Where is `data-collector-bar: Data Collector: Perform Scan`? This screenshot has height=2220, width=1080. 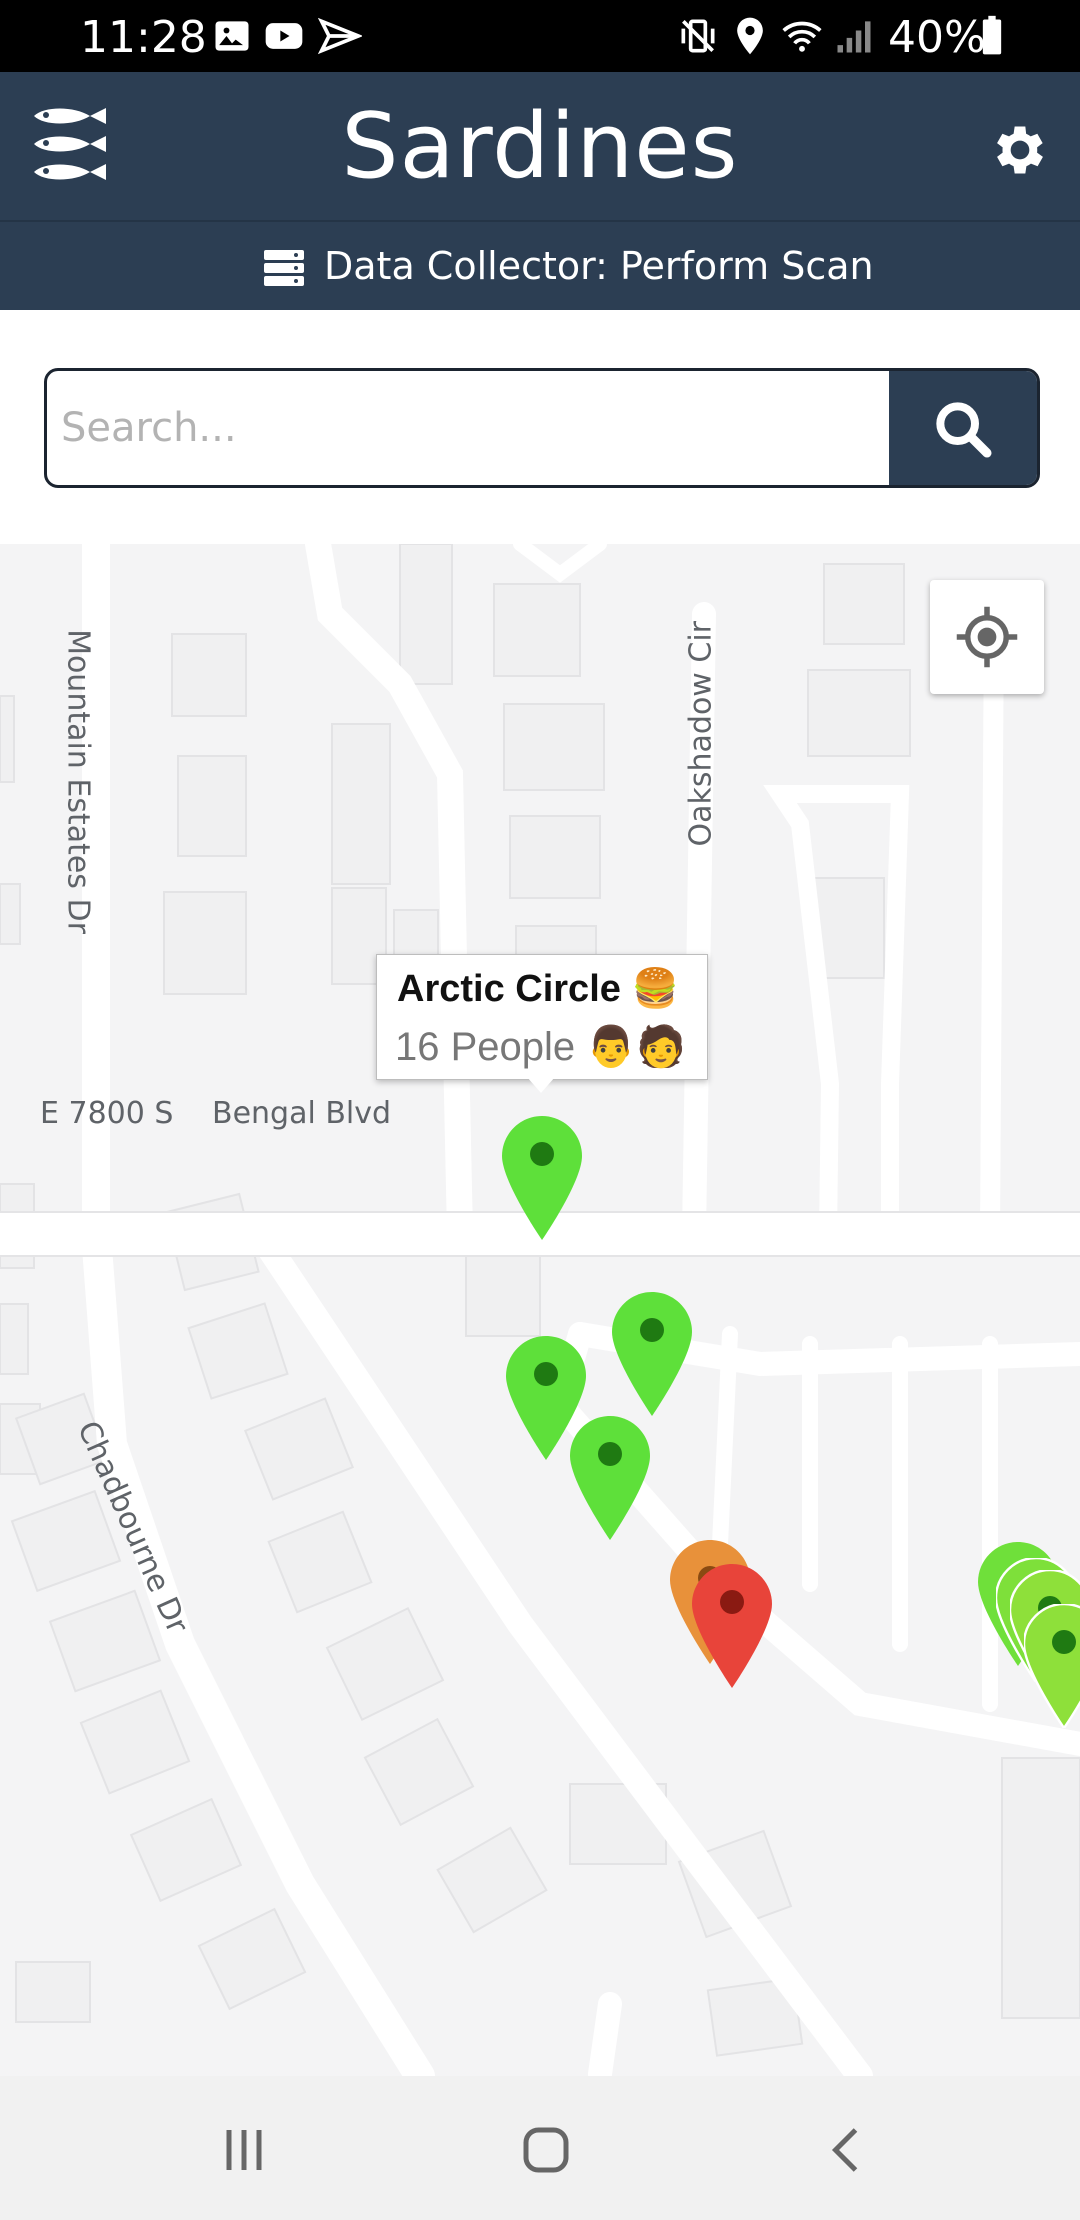
data-collector-bar: Data Collector: Perform Scan is located at coordinates (540, 266).